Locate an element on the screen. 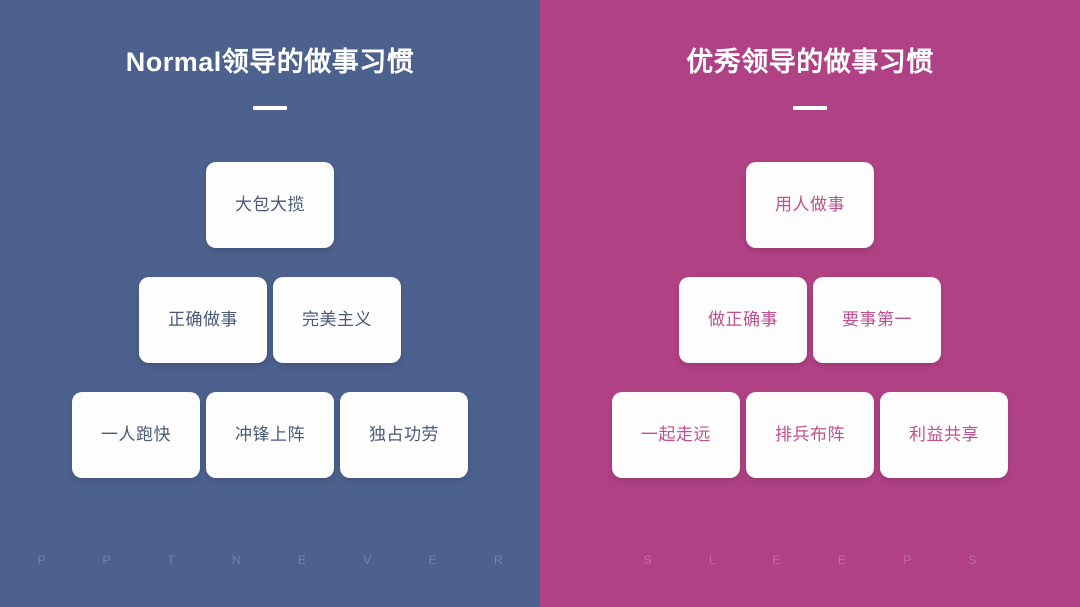 Image resolution: width=1080 pixels, height=607 pixels. habit-card: 做正确事 is located at coordinates (743, 320).